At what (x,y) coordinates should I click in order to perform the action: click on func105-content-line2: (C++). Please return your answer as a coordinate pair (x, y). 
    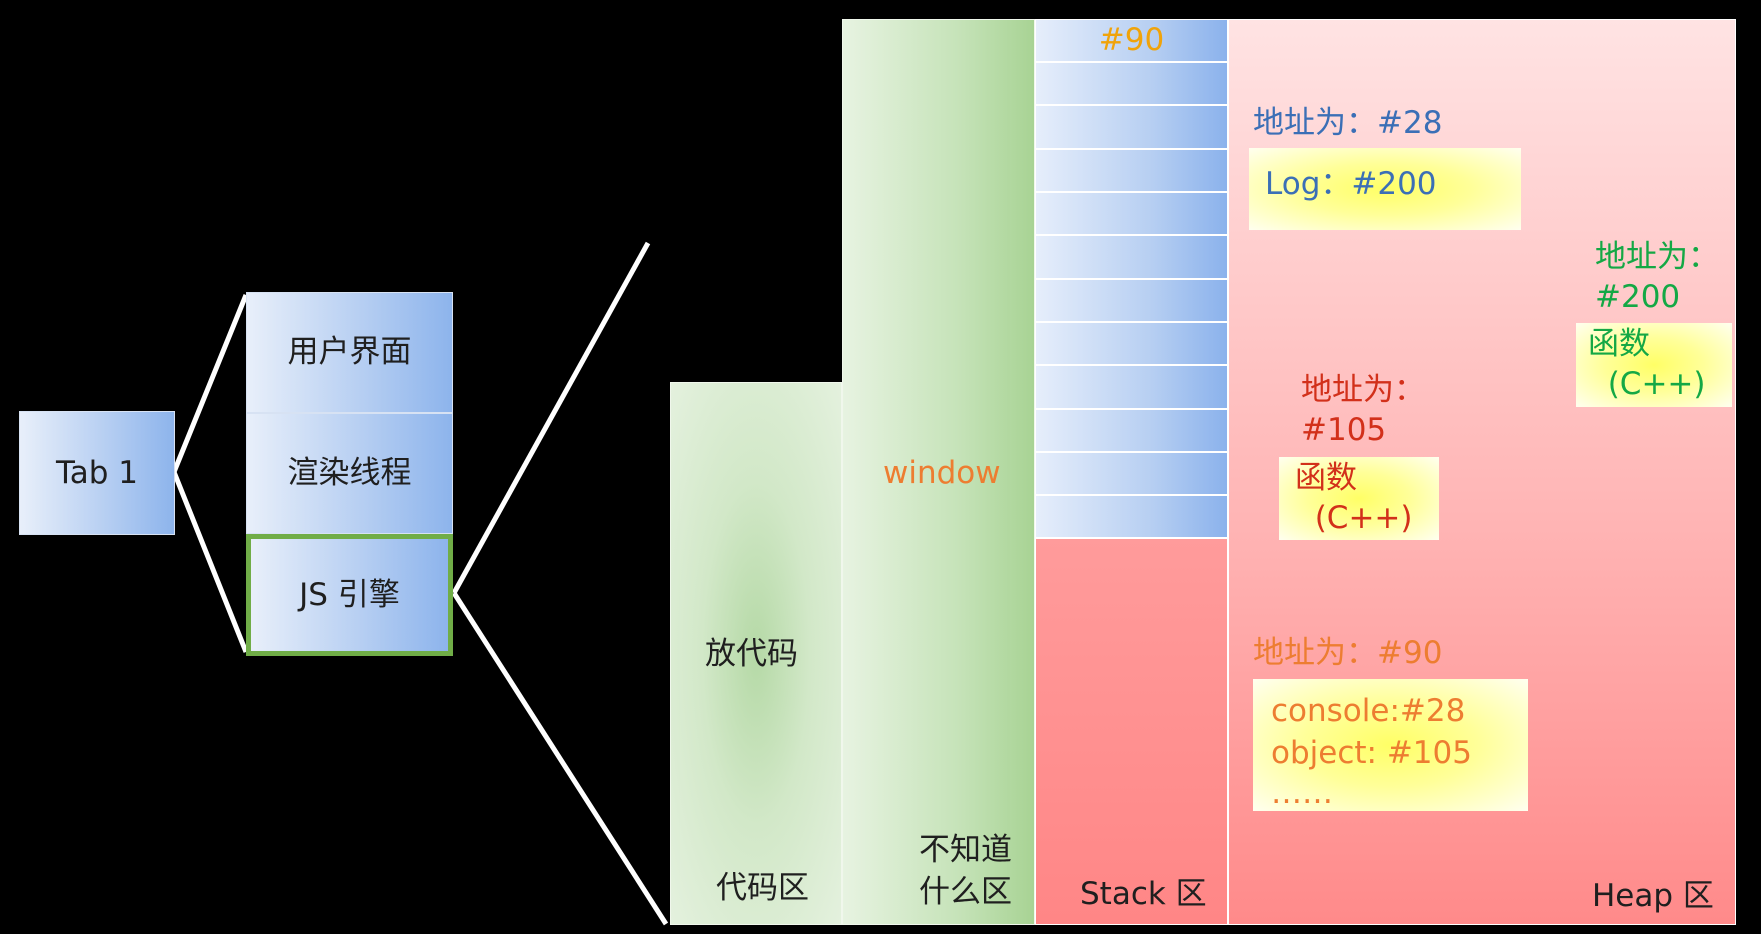
    Looking at the image, I should click on (1354, 518).